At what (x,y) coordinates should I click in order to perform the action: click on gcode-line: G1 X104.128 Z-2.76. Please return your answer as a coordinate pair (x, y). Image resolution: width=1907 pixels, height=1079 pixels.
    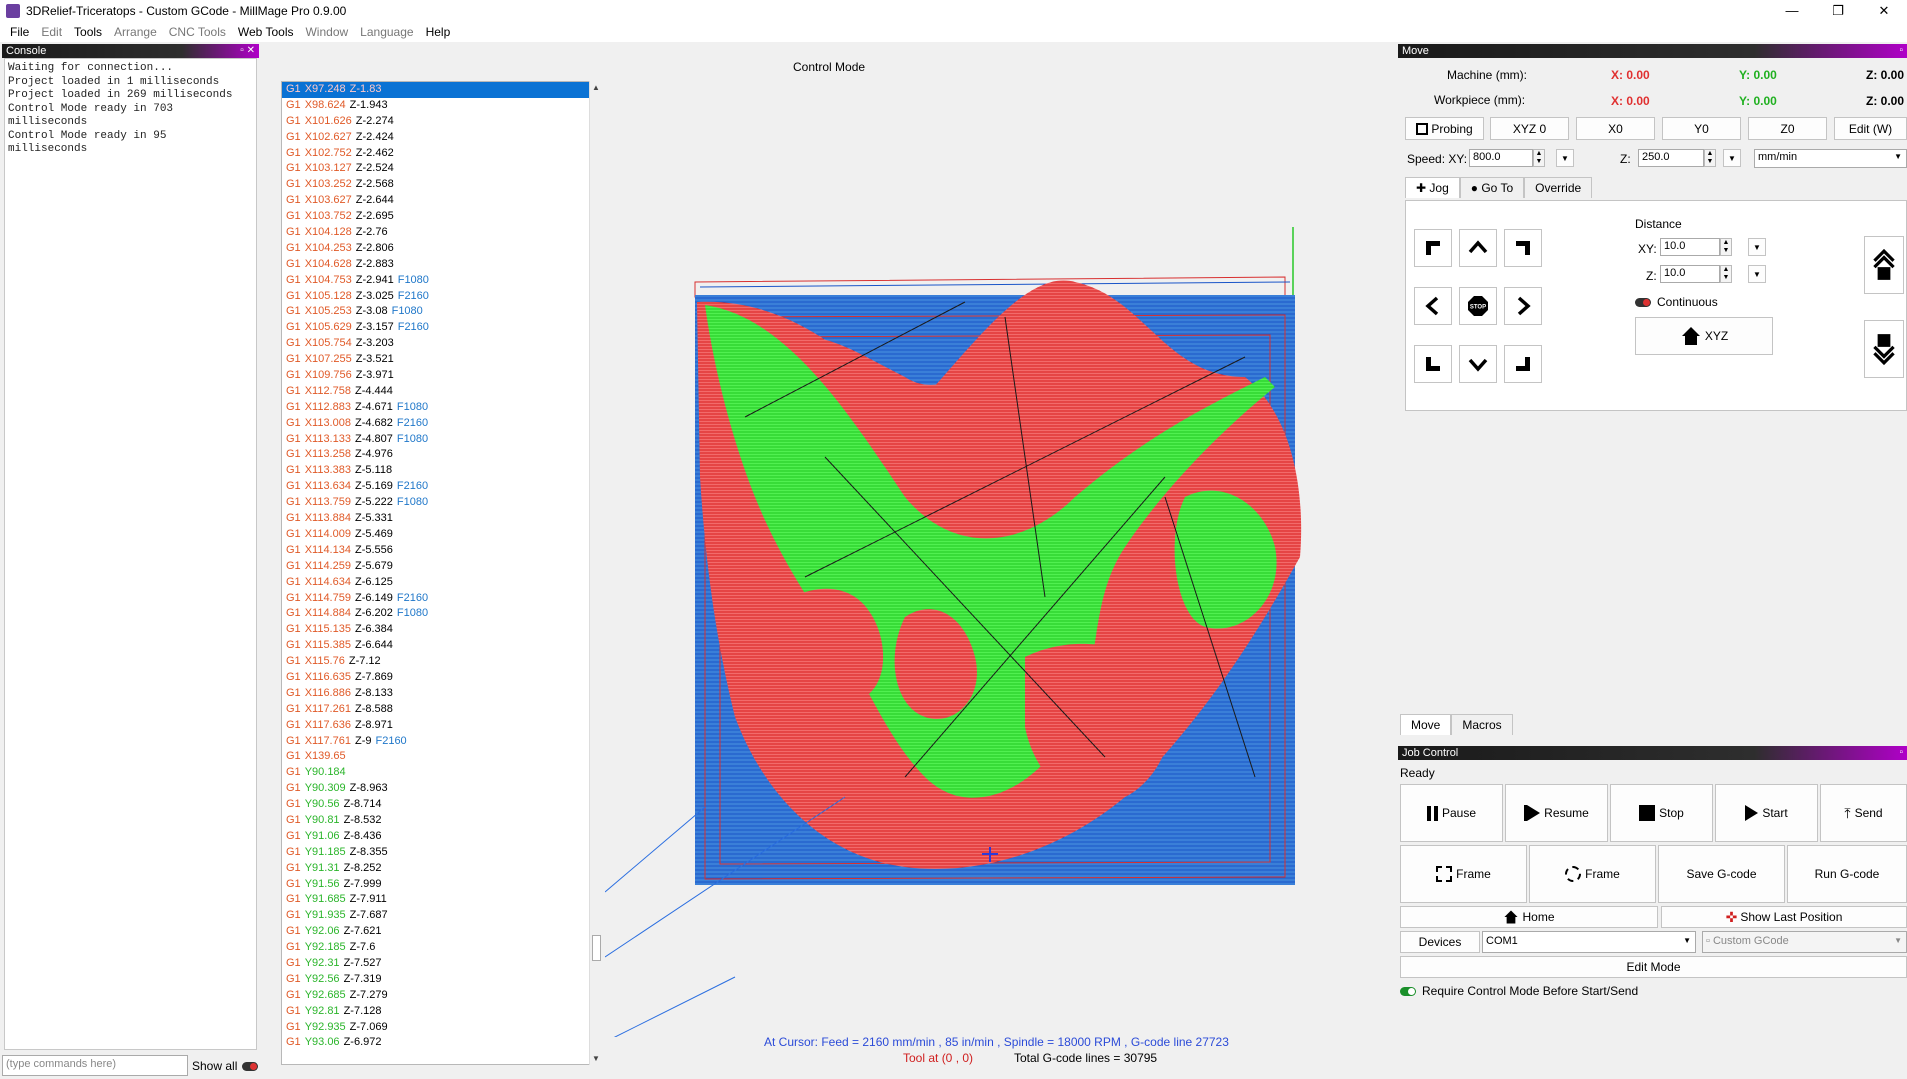
    Looking at the image, I should click on (437, 233).